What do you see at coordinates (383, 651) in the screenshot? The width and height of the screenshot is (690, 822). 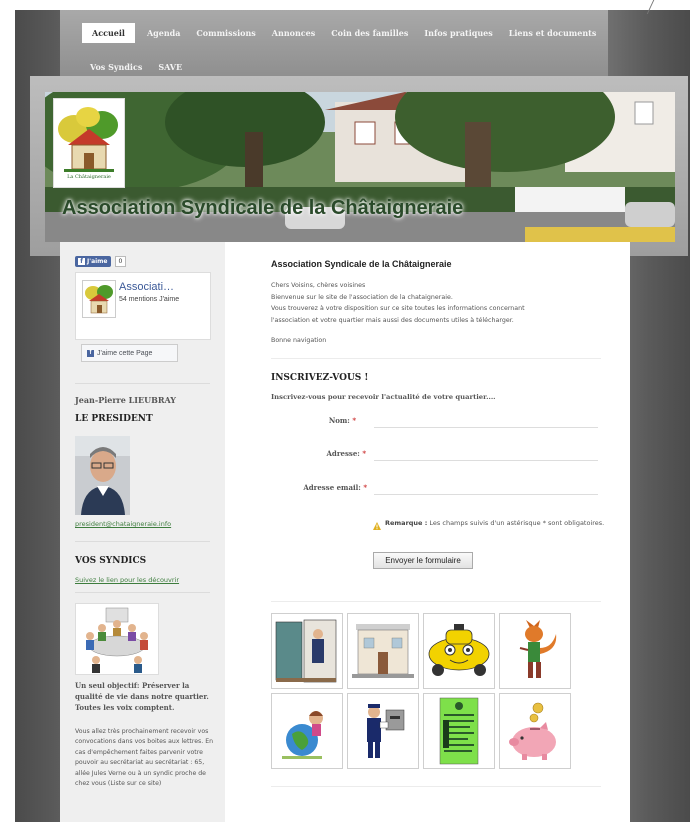 I see `gallery-item-building` at bounding box center [383, 651].